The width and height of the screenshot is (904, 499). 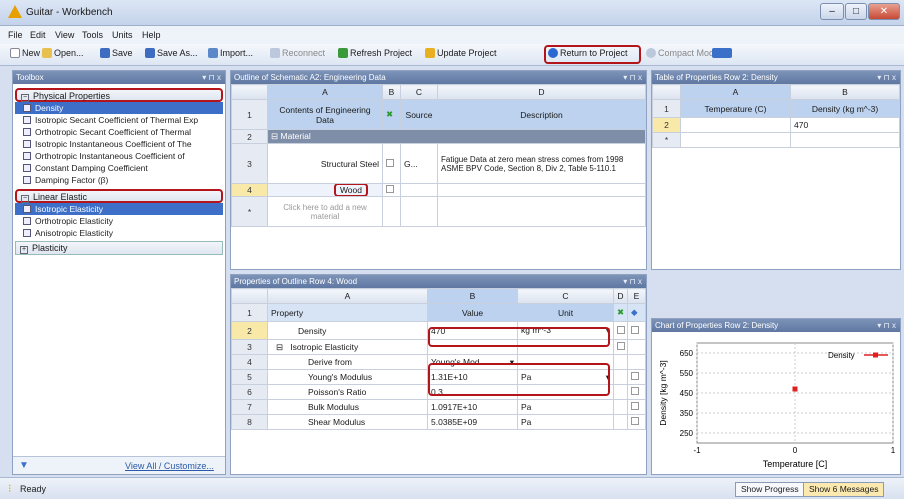 What do you see at coordinates (249, 136) in the screenshot?
I see `row-number: 2` at bounding box center [249, 136].